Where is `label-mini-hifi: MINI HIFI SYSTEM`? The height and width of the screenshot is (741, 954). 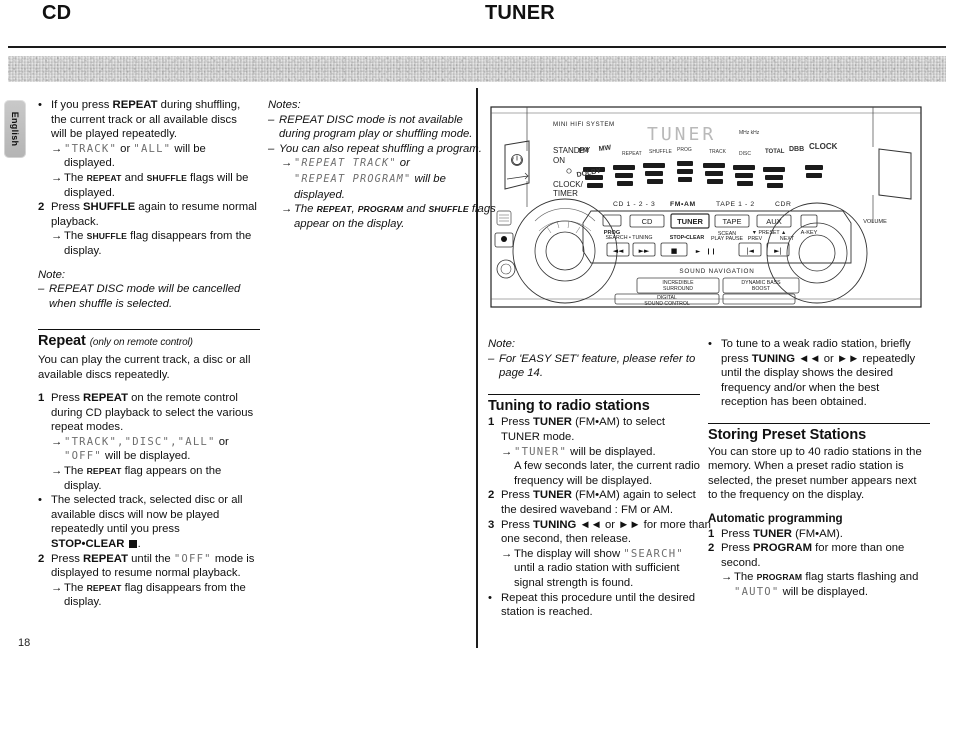 label-mini-hifi: MINI HIFI SYSTEM is located at coordinates (584, 124).